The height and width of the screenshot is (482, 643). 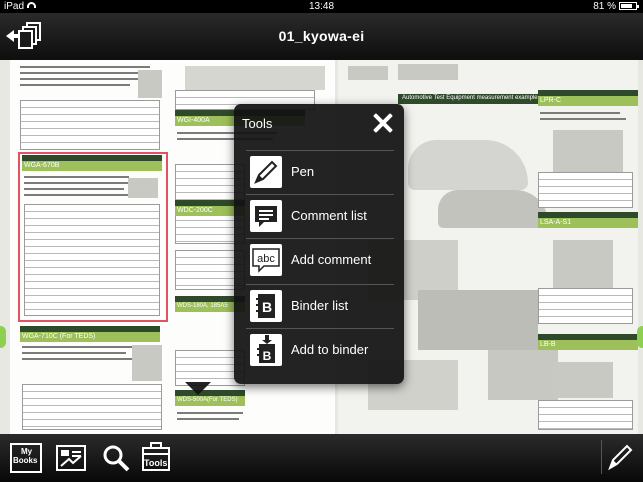 I want to click on tools-item-binder-list: B Binder list, so click(x=320, y=306).